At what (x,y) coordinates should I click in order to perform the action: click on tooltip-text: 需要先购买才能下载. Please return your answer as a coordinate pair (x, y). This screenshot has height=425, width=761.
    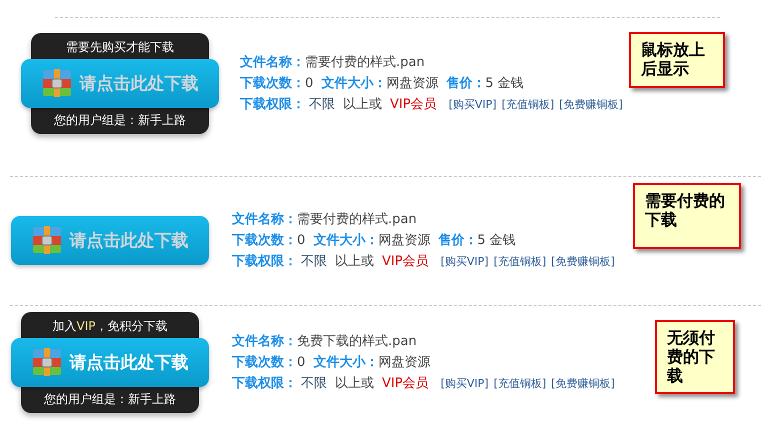
    Looking at the image, I should click on (120, 46).